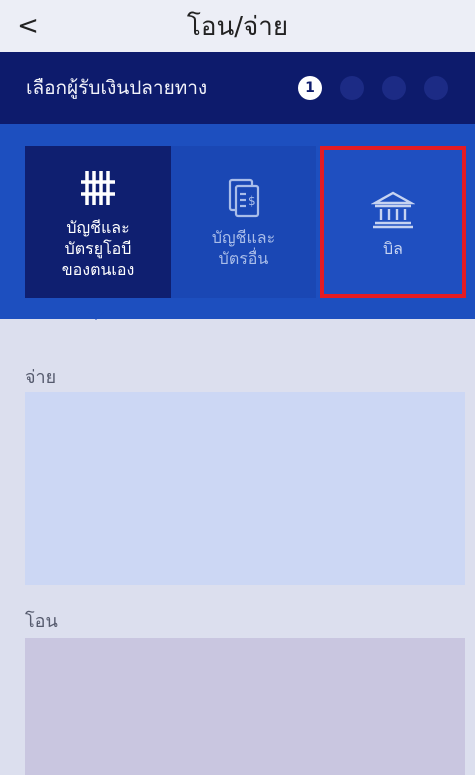  I want to click on step-dot-1: 1, so click(310, 88).